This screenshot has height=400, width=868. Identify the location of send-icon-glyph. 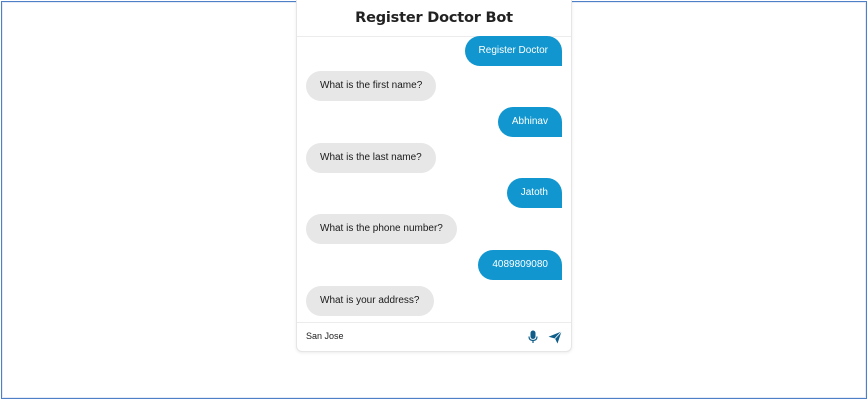
(555, 336).